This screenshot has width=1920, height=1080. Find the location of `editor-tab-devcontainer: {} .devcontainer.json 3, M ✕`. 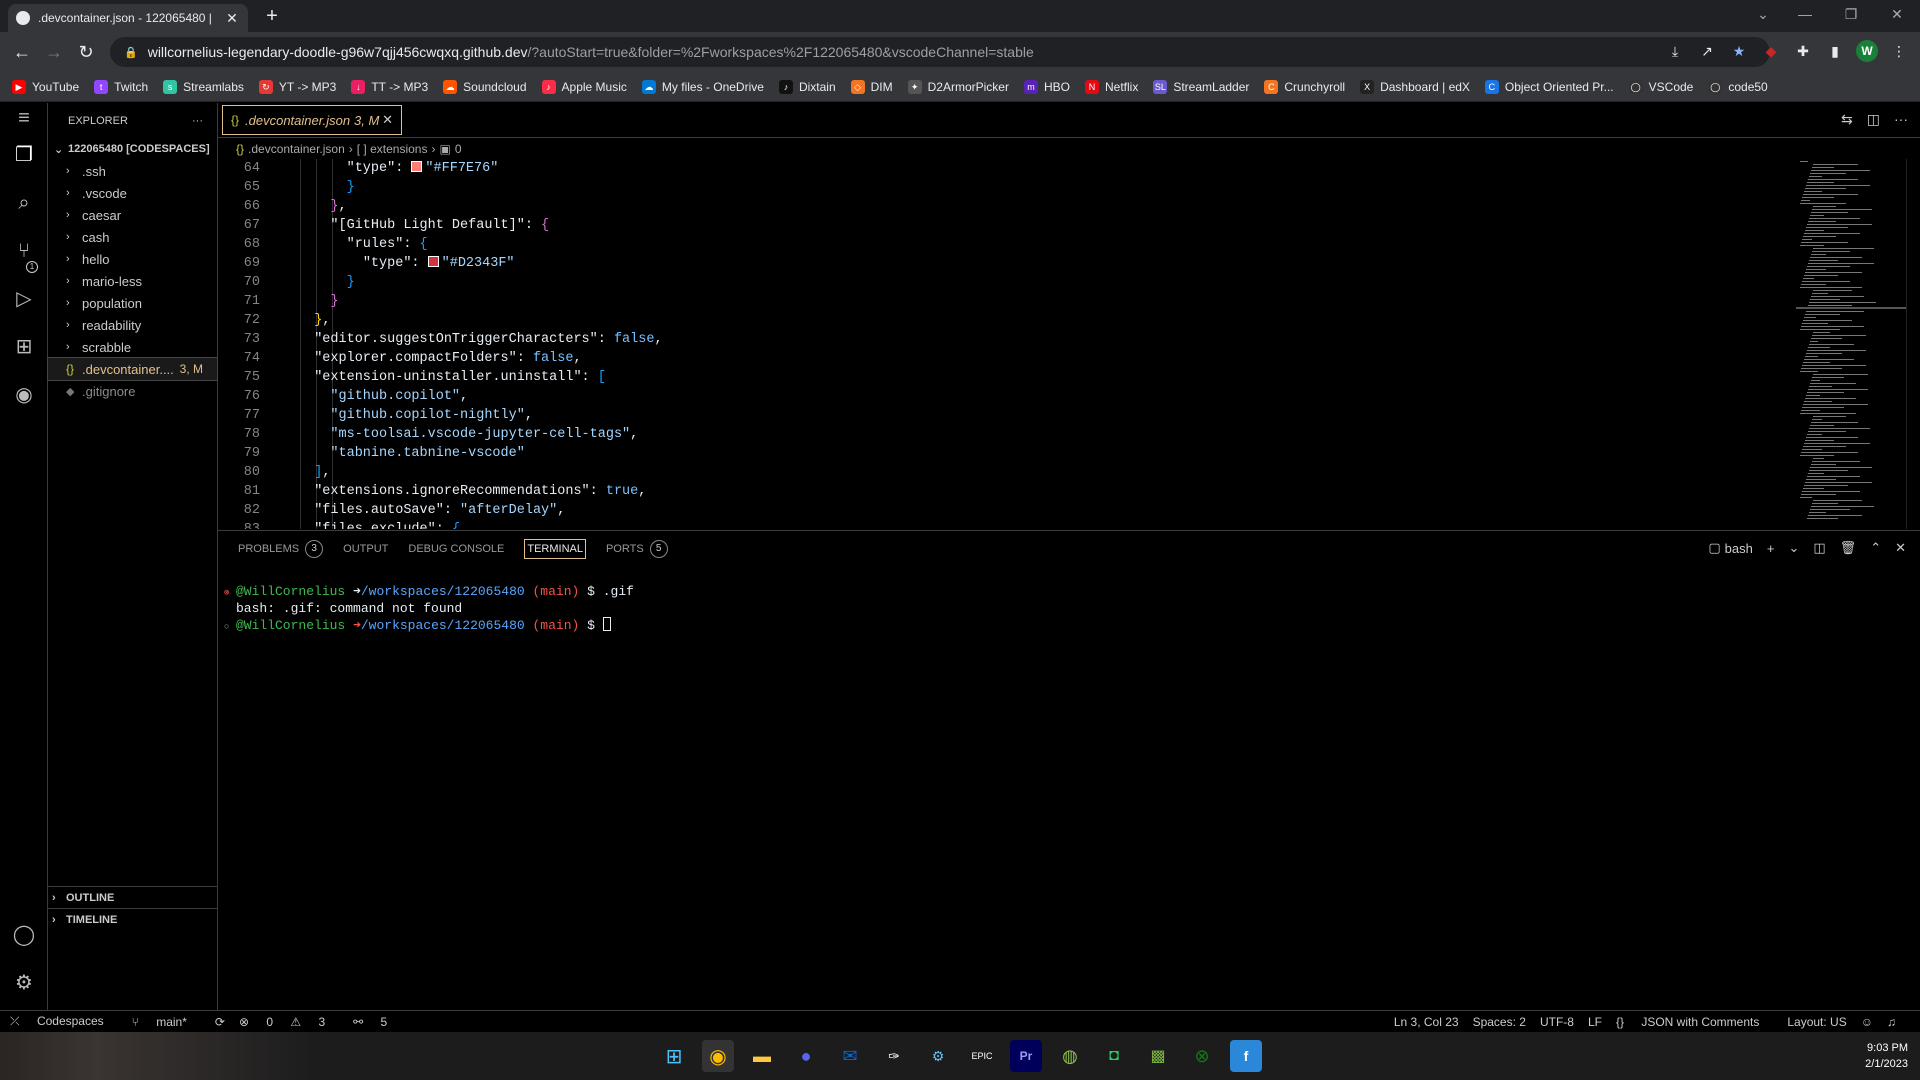

editor-tab-devcontainer: {} .devcontainer.json 3, M ✕ is located at coordinates (312, 120).